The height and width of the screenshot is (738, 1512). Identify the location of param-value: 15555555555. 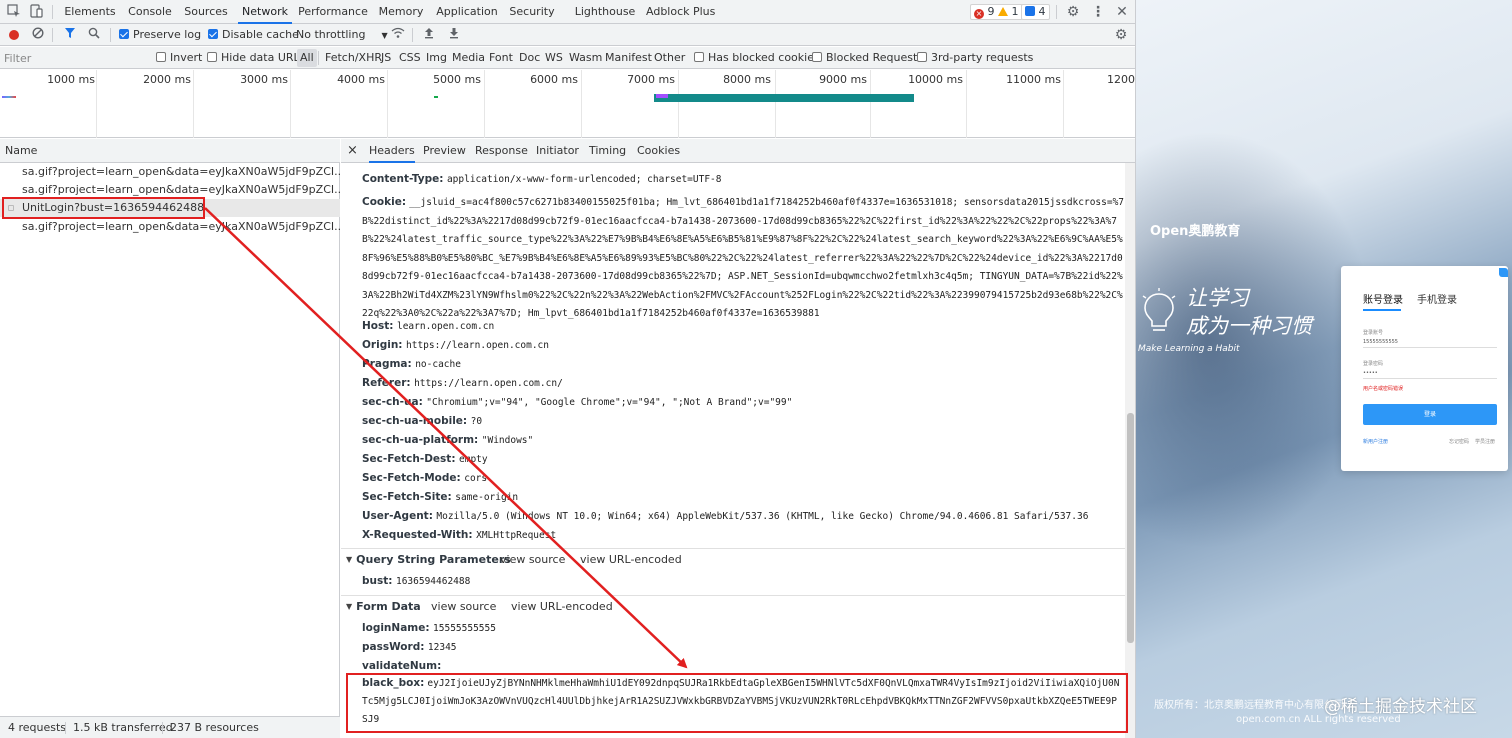
(464, 628).